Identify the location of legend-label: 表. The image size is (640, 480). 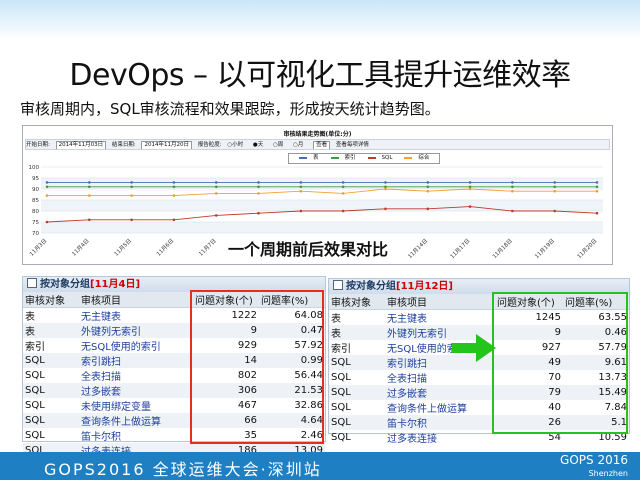
(316, 158).